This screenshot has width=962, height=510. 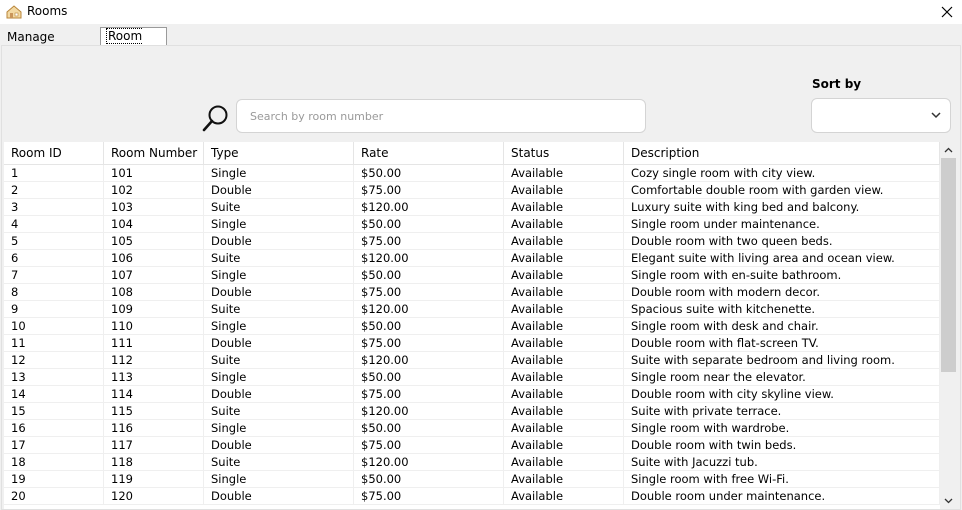 I want to click on table-cell: Double room with modern decor., so click(x=782, y=292).